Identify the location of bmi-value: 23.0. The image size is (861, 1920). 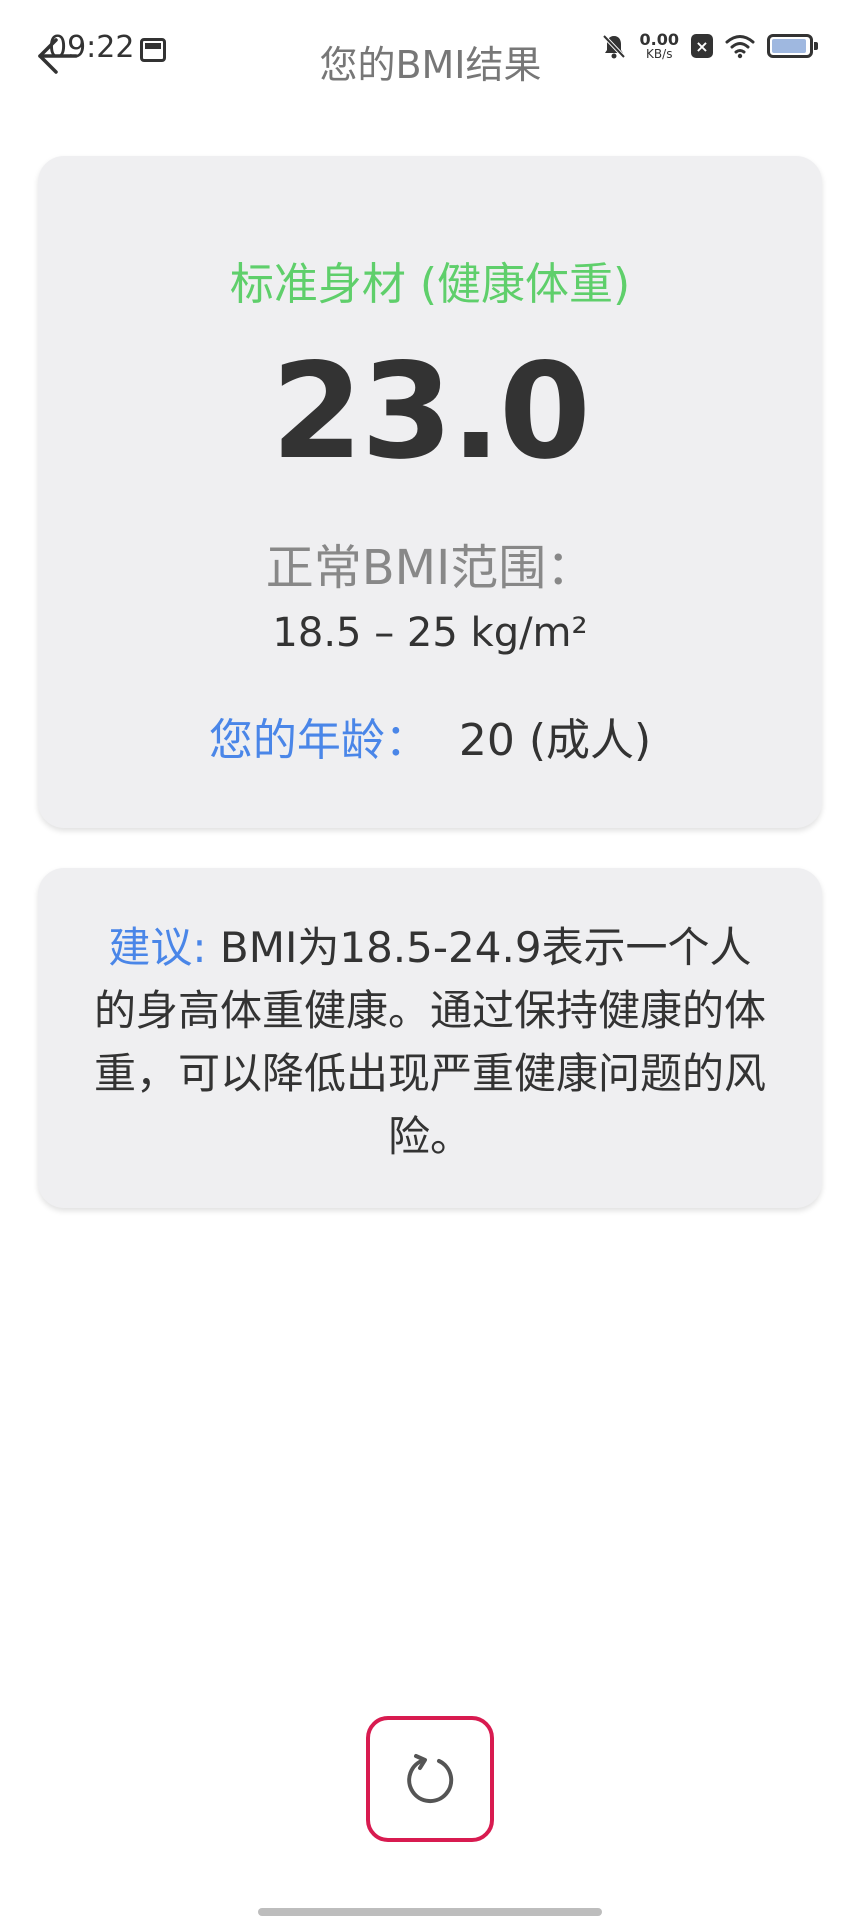
(431, 412).